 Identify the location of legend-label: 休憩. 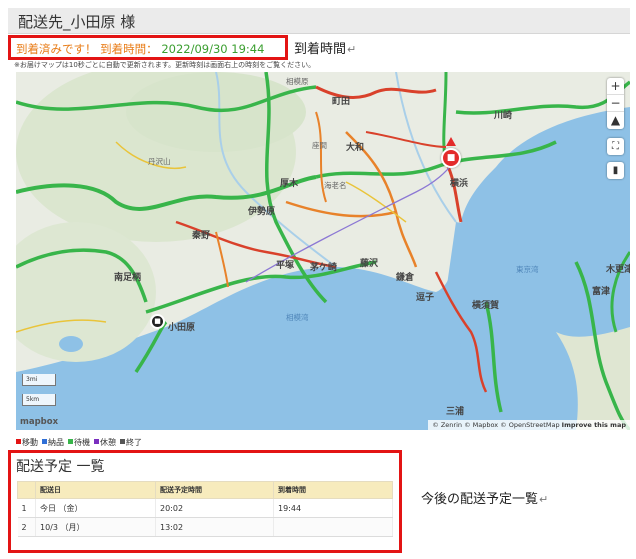
(108, 442).